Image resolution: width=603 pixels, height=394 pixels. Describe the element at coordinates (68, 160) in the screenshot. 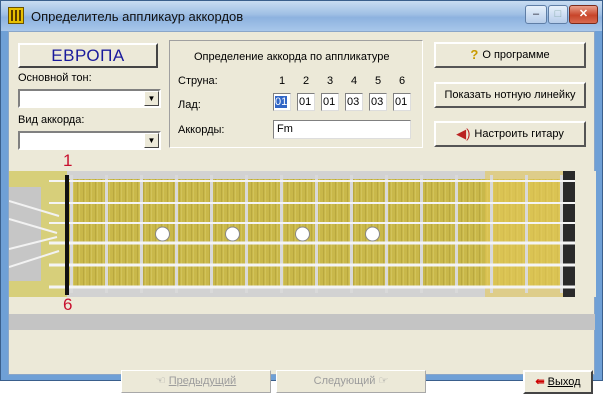

I see `string-1-marker: 1` at that location.